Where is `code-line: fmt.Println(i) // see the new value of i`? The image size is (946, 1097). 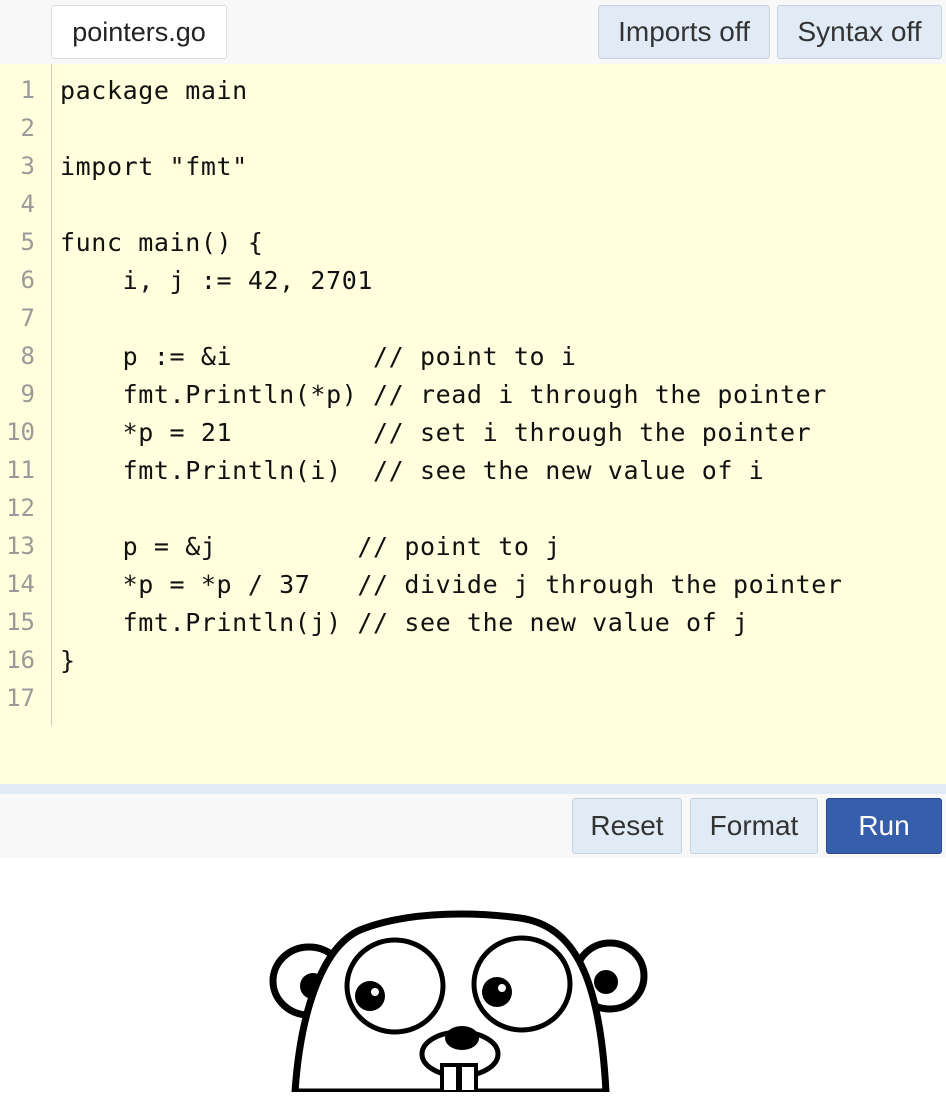 code-line: fmt.Println(i) // see the new value of i is located at coordinates (412, 470).